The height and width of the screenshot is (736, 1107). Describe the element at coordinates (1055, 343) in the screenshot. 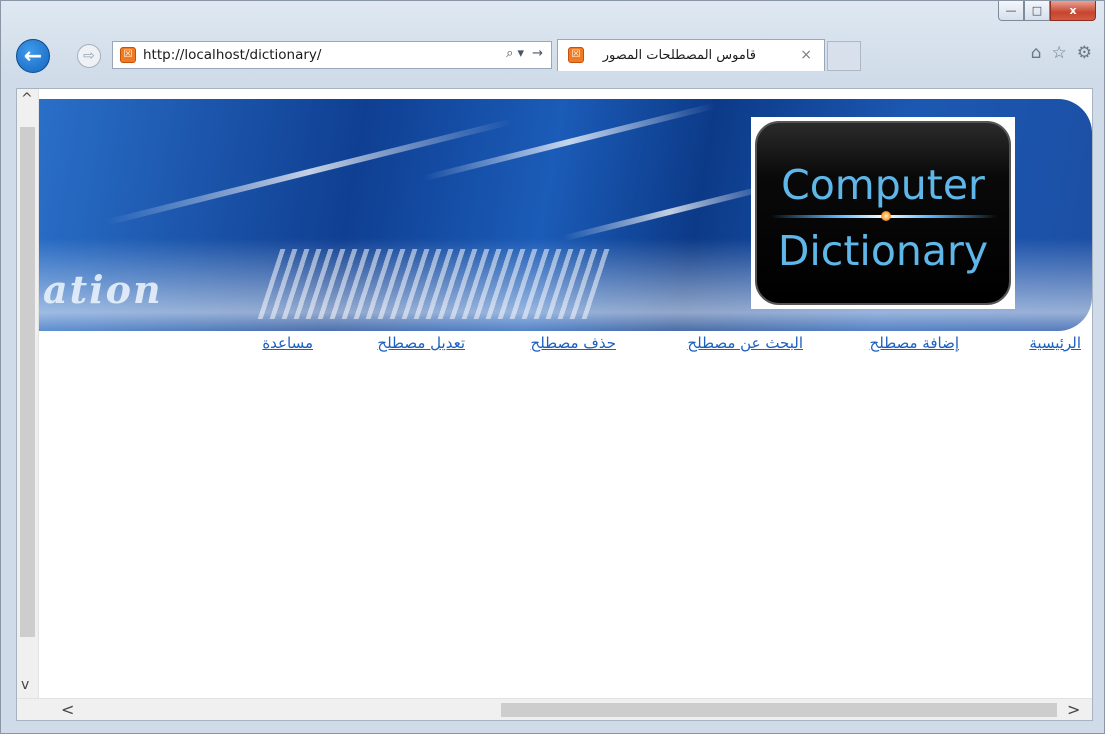

I see `nav-link-home: الرئيسية` at that location.